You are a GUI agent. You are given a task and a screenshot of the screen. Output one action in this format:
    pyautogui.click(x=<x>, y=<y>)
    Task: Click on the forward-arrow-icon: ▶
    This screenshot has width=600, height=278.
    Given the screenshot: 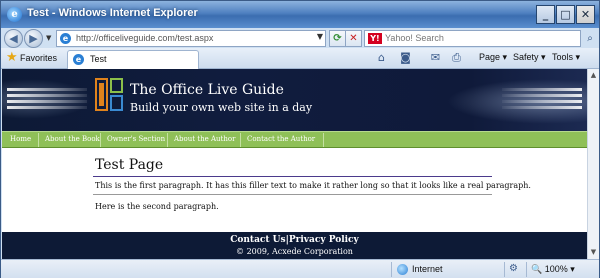 What is the action you would take?
    pyautogui.click(x=33, y=38)
    